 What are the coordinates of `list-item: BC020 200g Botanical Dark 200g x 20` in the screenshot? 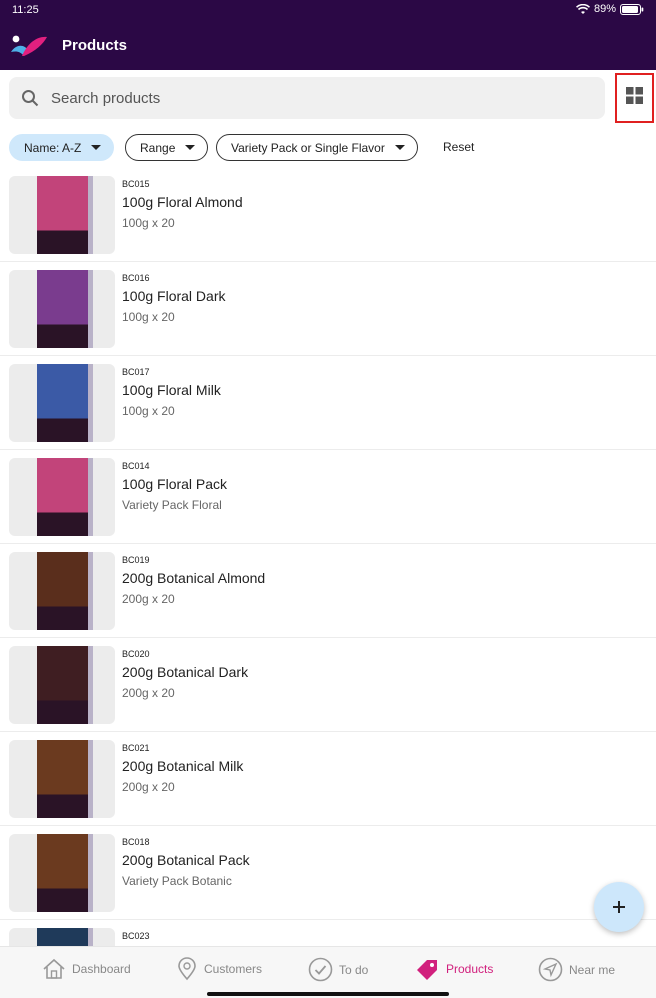 It's located at (328, 685).